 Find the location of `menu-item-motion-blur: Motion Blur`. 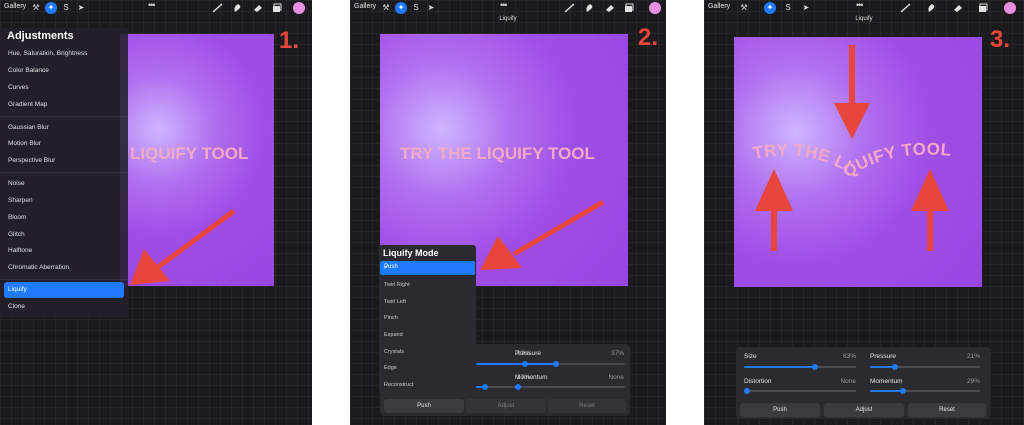

menu-item-motion-blur: Motion Blur is located at coordinates (24, 143).